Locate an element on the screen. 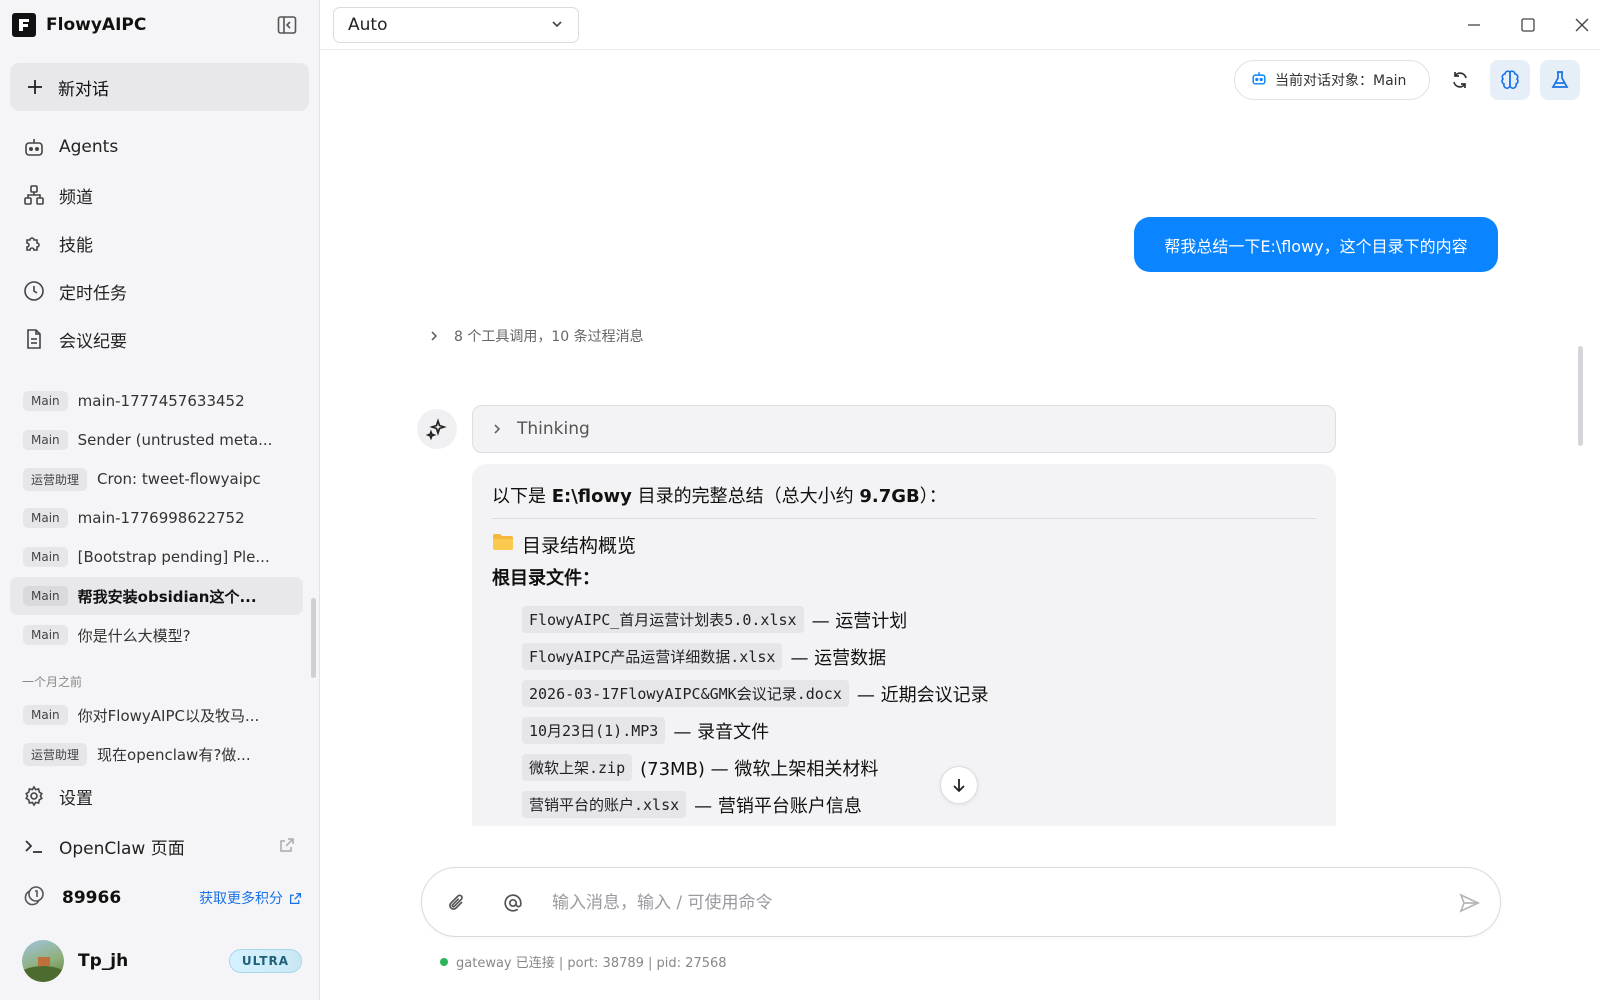 The image size is (1600, 1000). paperclip-icon is located at coordinates (457, 903).